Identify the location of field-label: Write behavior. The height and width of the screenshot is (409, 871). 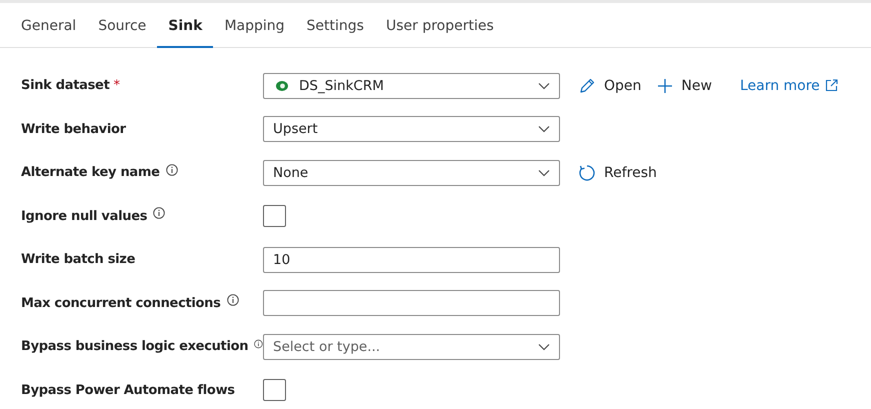
(73, 129).